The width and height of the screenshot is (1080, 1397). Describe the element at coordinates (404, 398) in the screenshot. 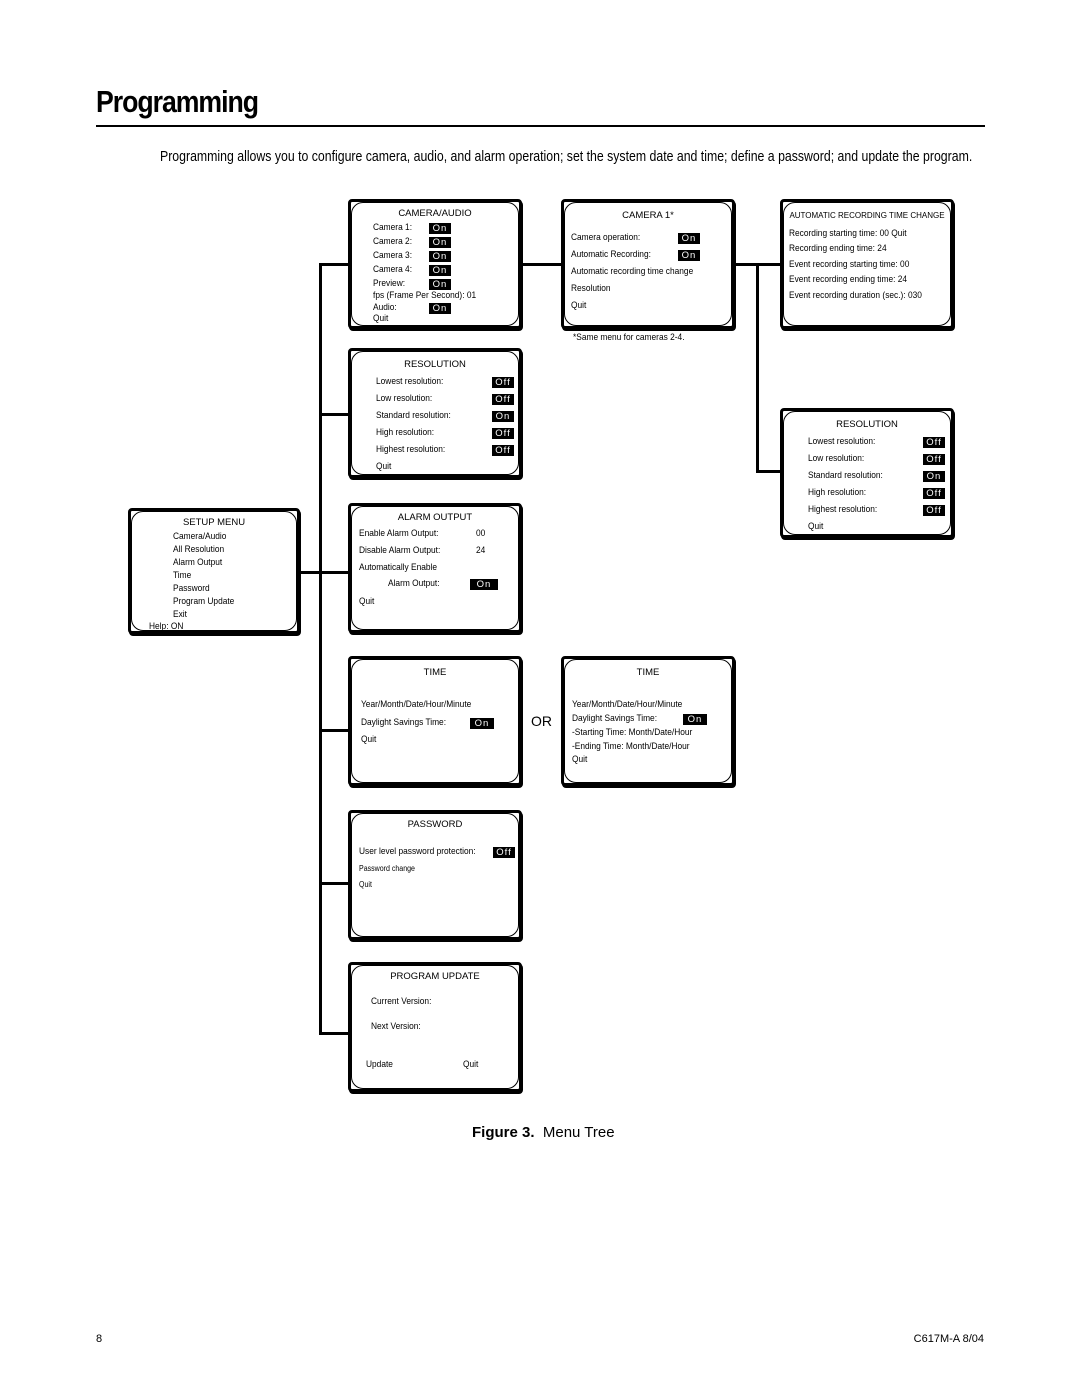

I see `low-resolution-label: Low resolution:` at that location.